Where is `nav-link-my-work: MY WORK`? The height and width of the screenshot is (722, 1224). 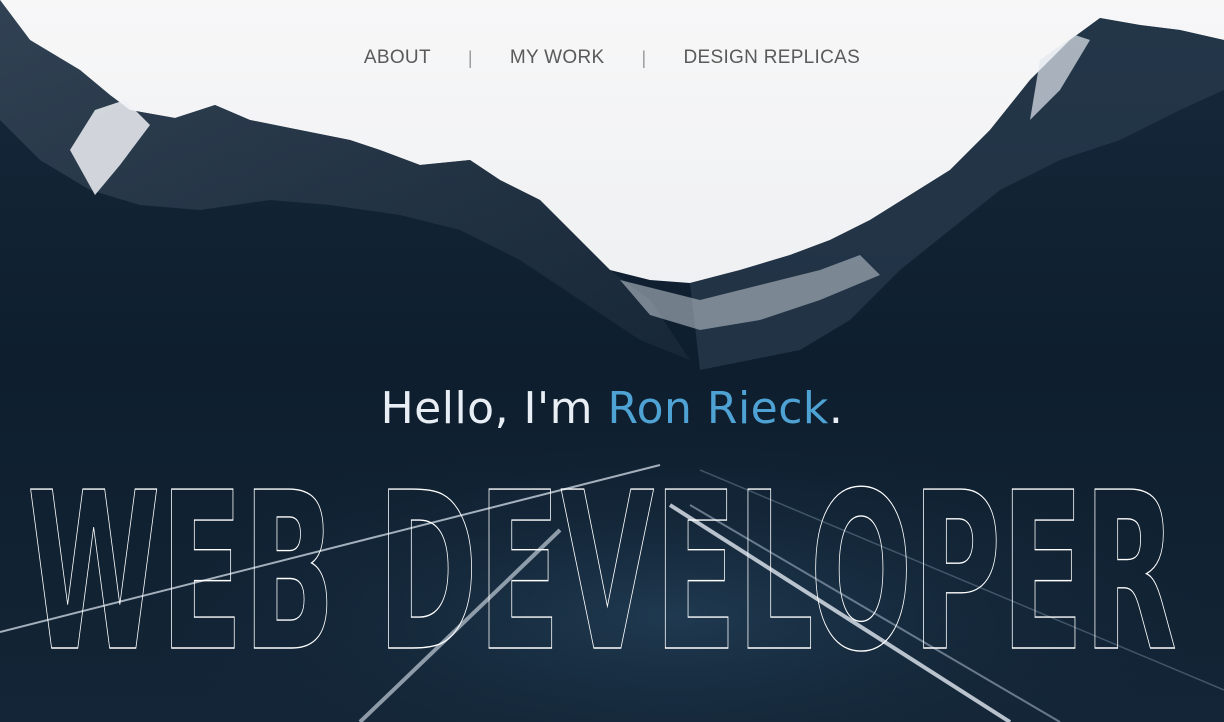 nav-link-my-work: MY WORK is located at coordinates (557, 58).